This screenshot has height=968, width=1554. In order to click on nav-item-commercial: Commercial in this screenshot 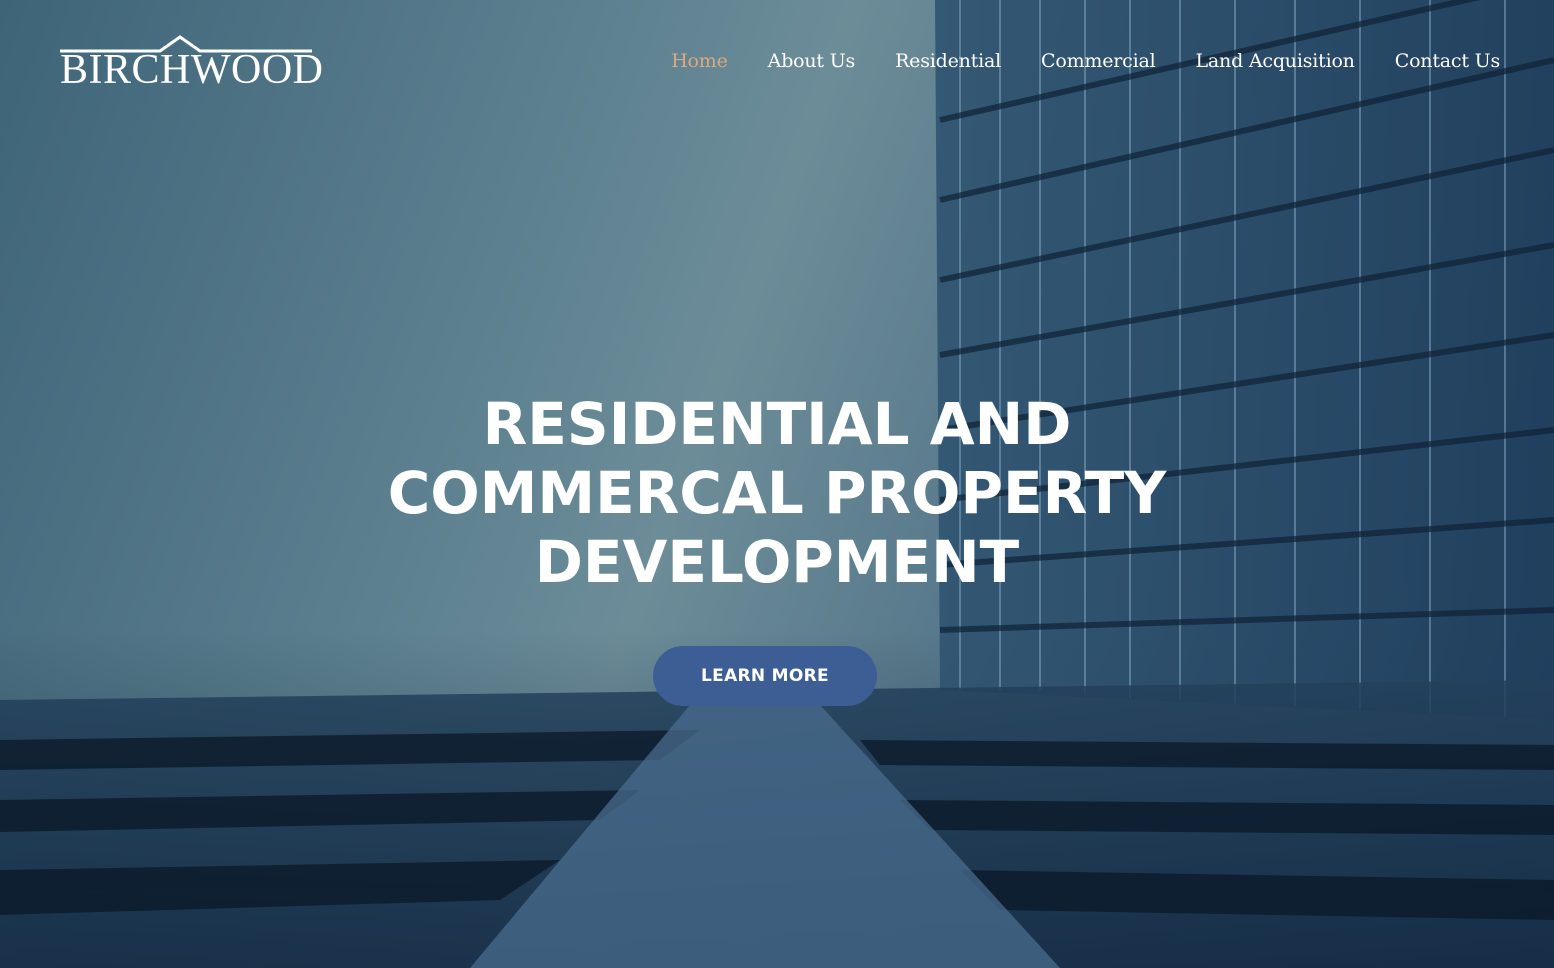, I will do `click(1098, 61)`.